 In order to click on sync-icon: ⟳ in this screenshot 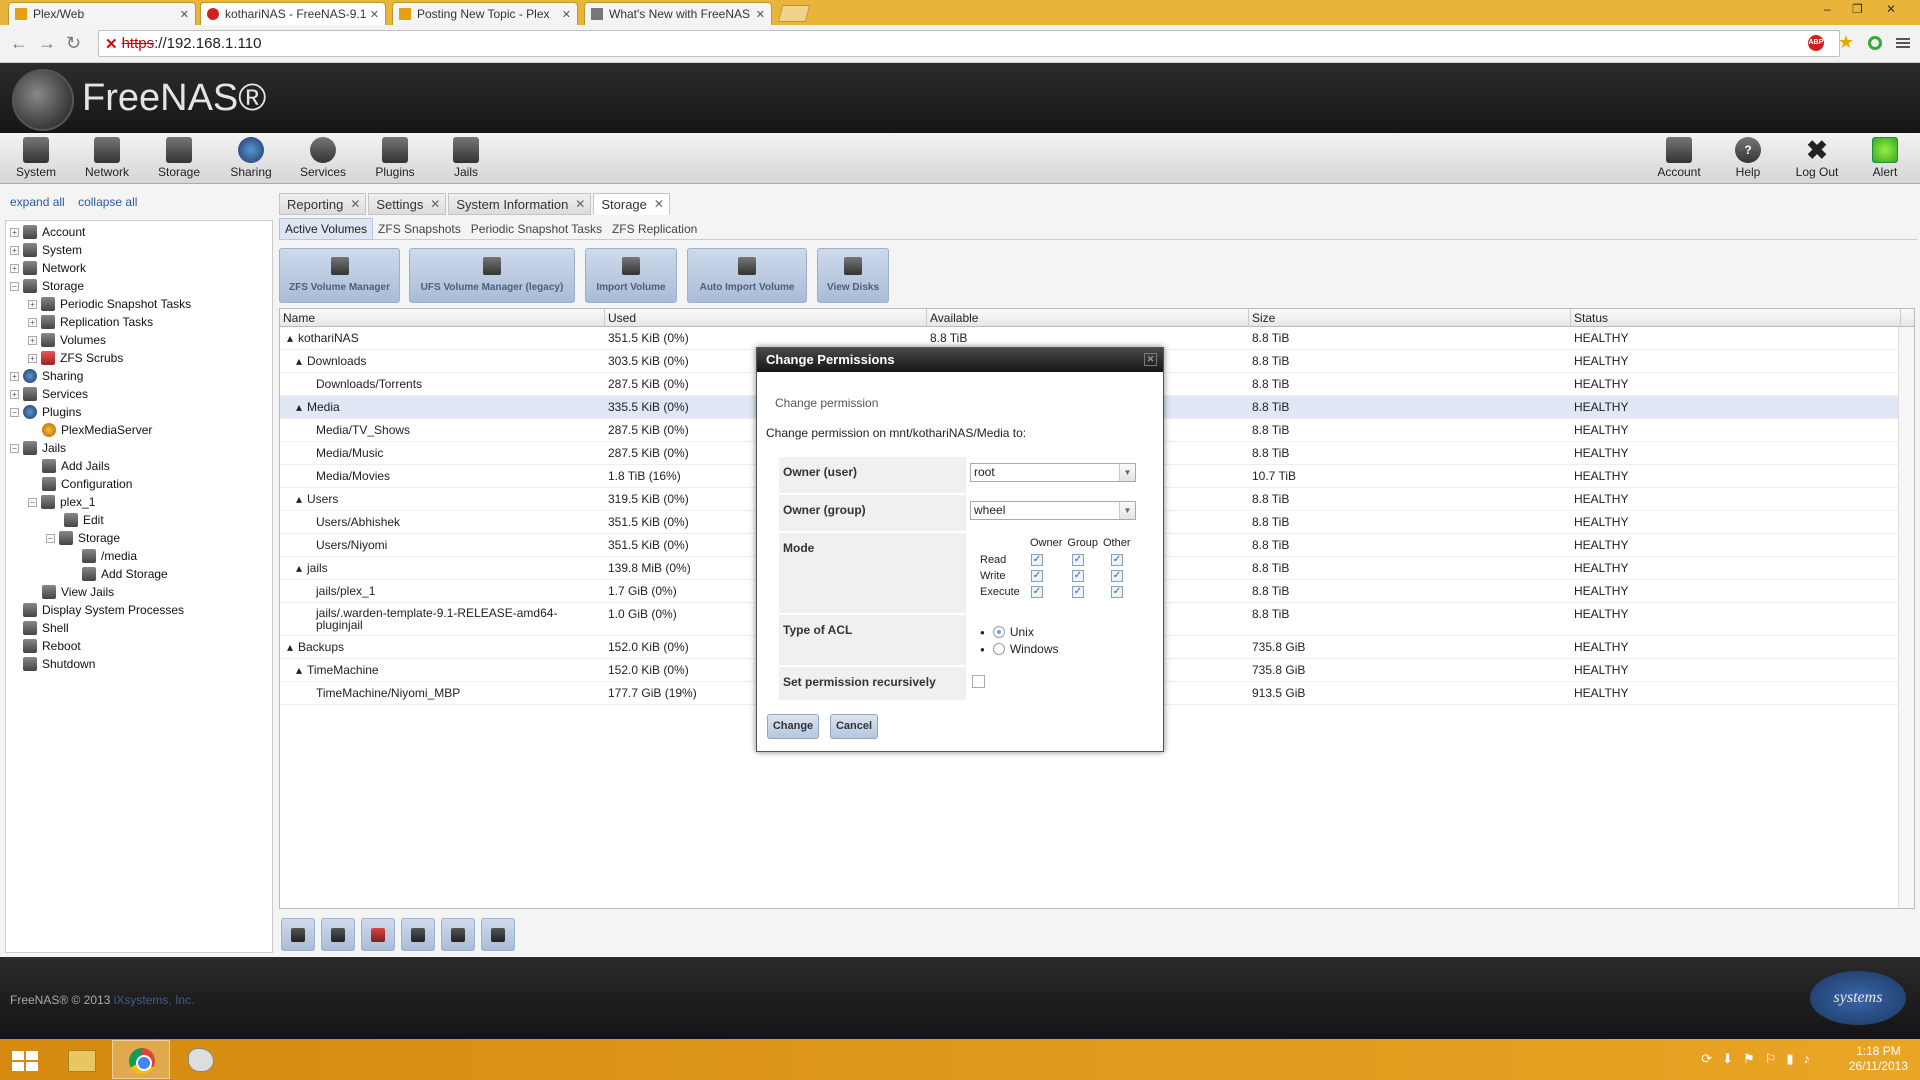, I will do `click(1706, 1059)`.